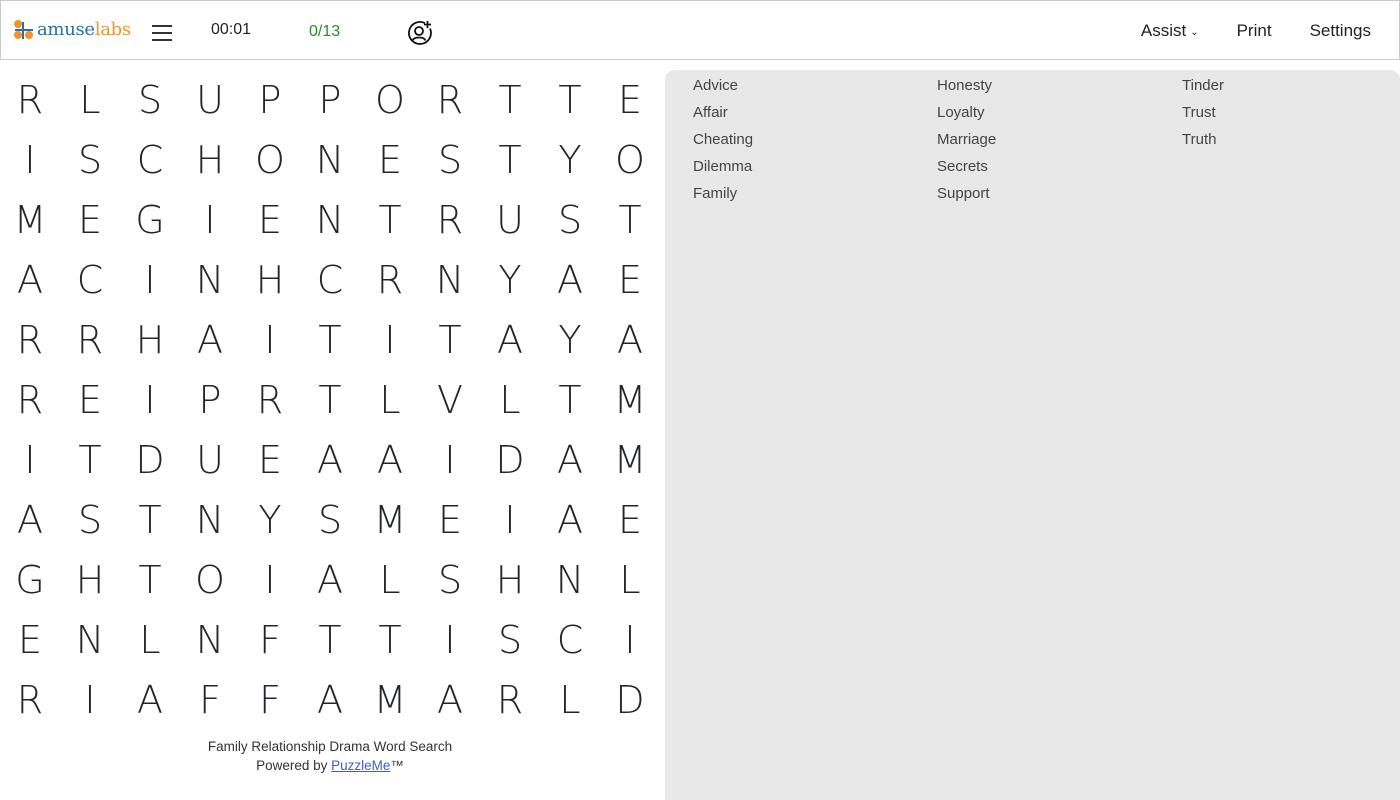 Image resolution: width=1400 pixels, height=800 pixels. What do you see at coordinates (420, 33) in the screenshot?
I see `add-user-icon` at bounding box center [420, 33].